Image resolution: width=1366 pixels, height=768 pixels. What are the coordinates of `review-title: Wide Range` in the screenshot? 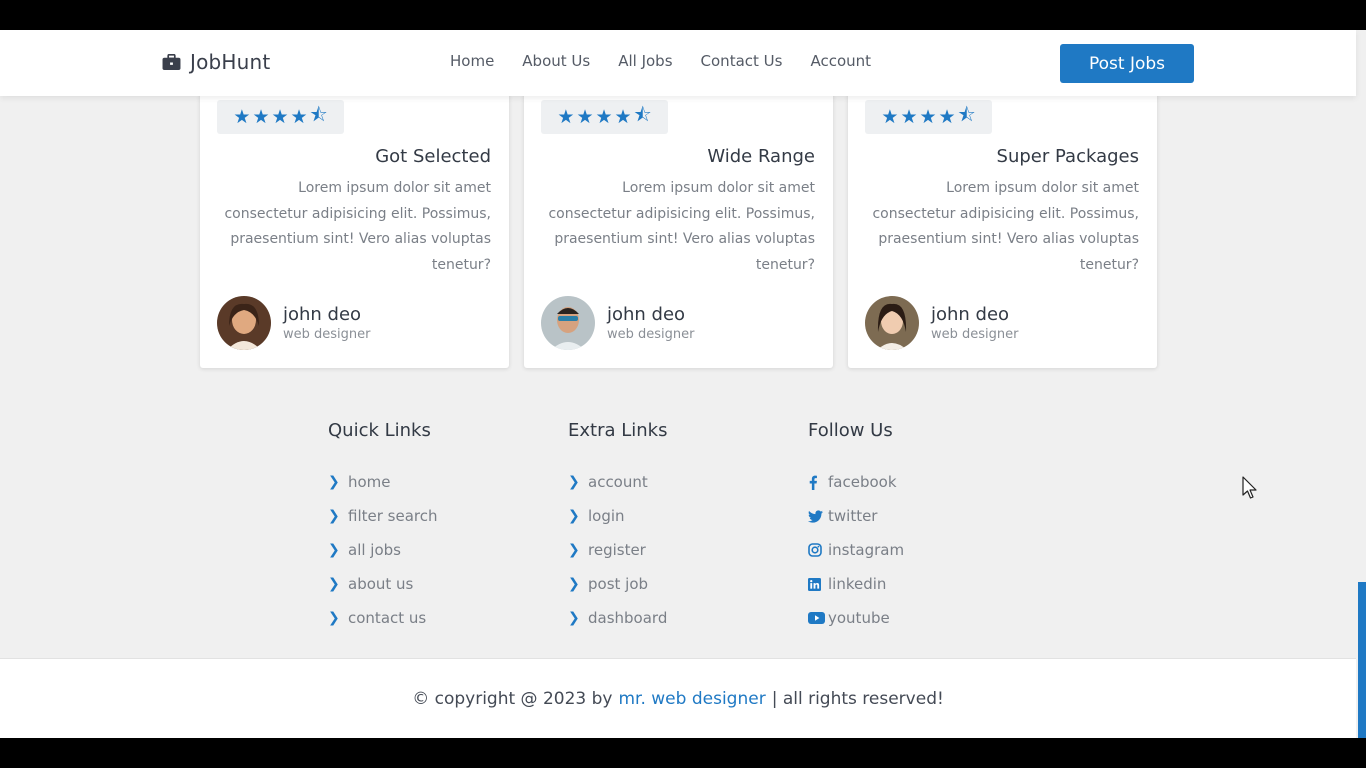 It's located at (761, 156).